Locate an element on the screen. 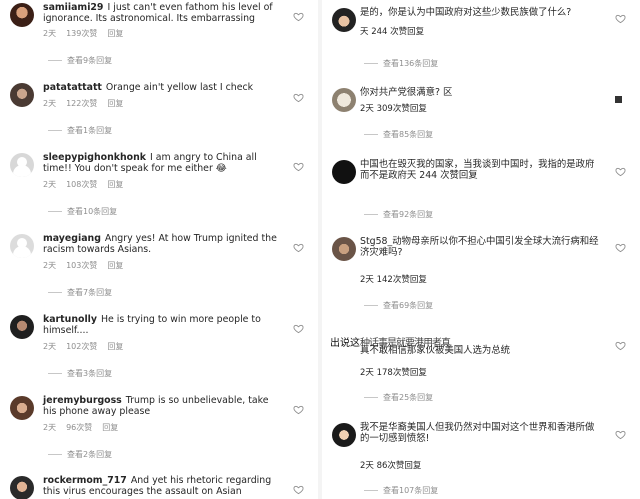 The height and width of the screenshot is (499, 640). view-replies-link: 查看107条回复 is located at coordinates (401, 490).